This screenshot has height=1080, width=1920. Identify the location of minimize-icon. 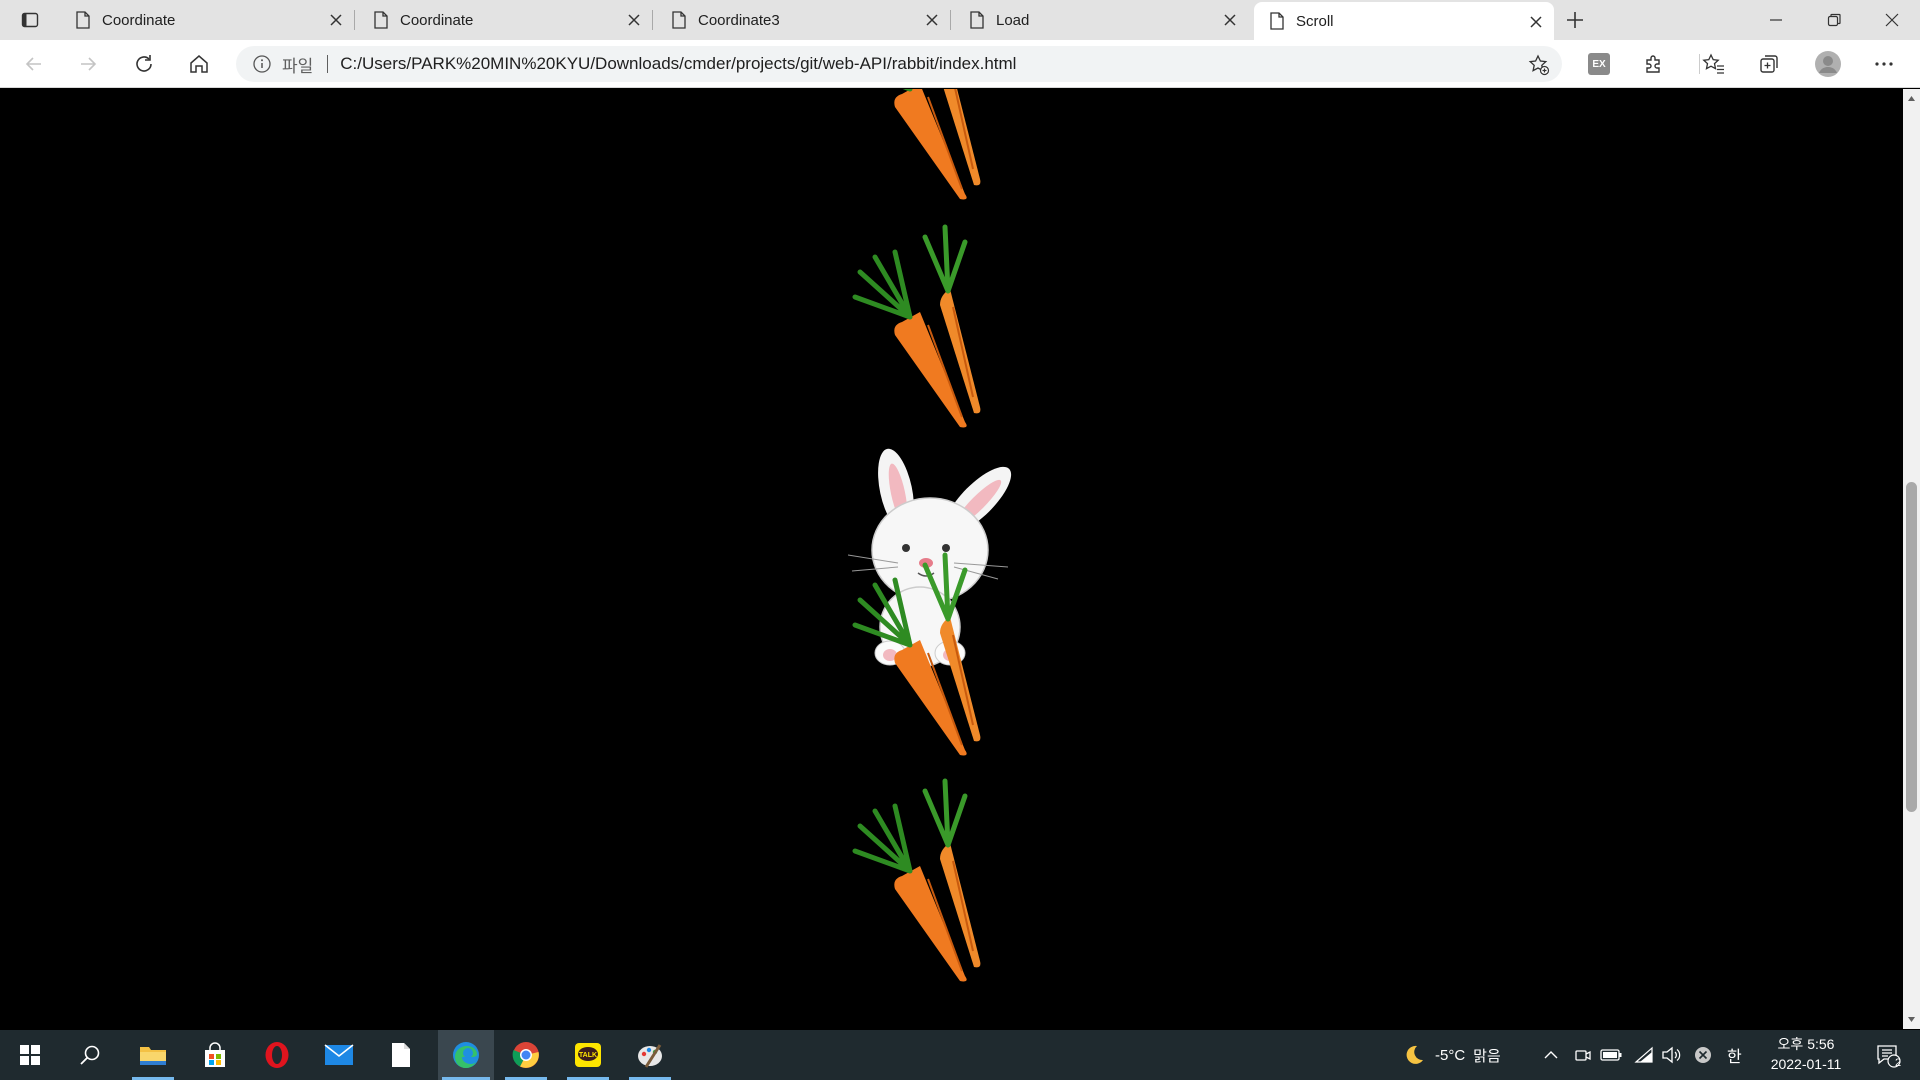
(1776, 20).